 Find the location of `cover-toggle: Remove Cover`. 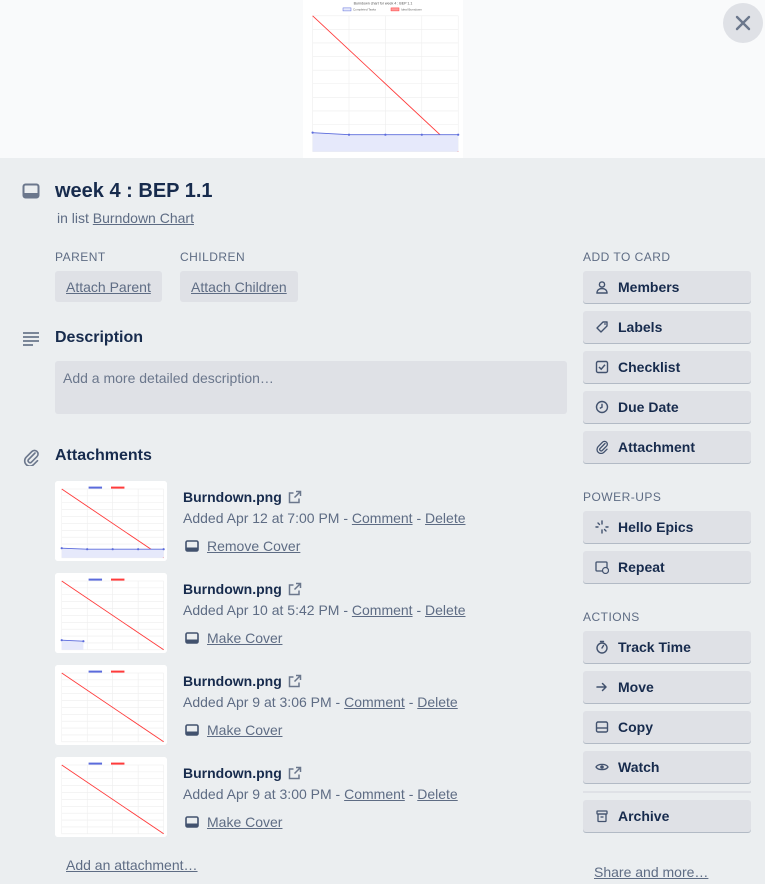

cover-toggle: Remove Cover is located at coordinates (242, 546).